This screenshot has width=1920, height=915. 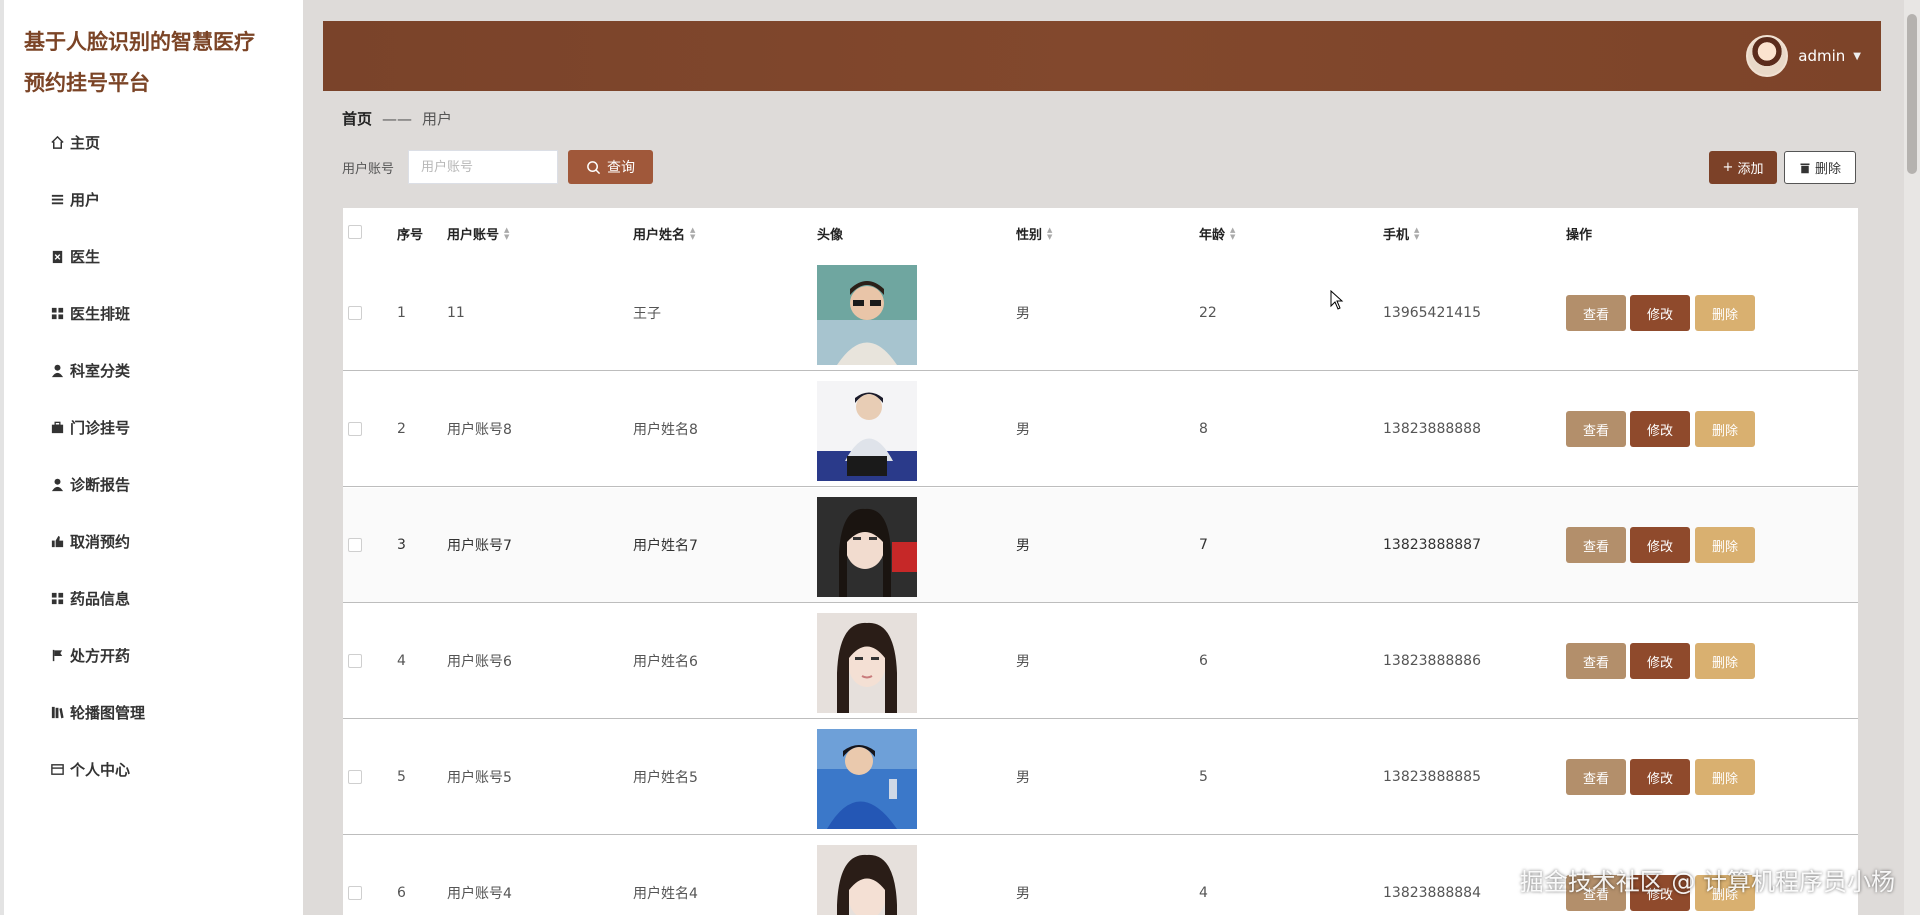 What do you see at coordinates (1034, 233) in the screenshot?
I see `col-gender: 性别 ▲ ▼` at bounding box center [1034, 233].